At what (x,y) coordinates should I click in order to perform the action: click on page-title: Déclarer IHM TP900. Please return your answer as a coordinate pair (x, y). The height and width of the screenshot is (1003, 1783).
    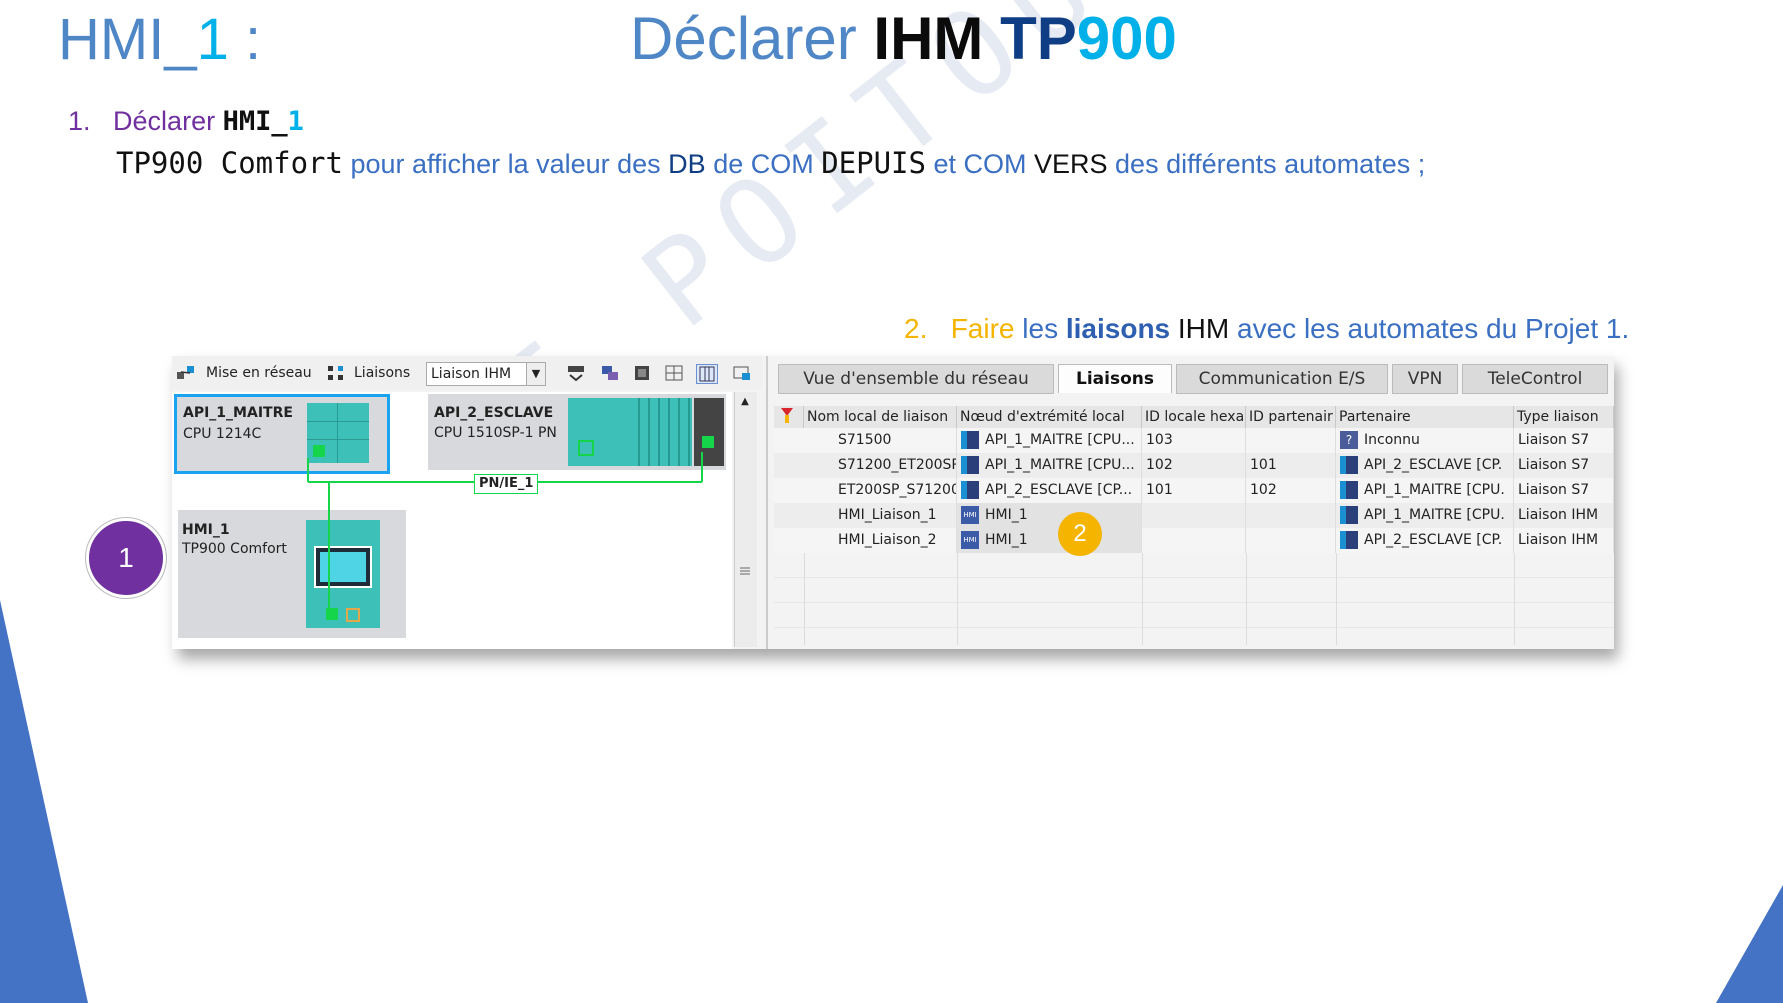
    Looking at the image, I should click on (903, 38).